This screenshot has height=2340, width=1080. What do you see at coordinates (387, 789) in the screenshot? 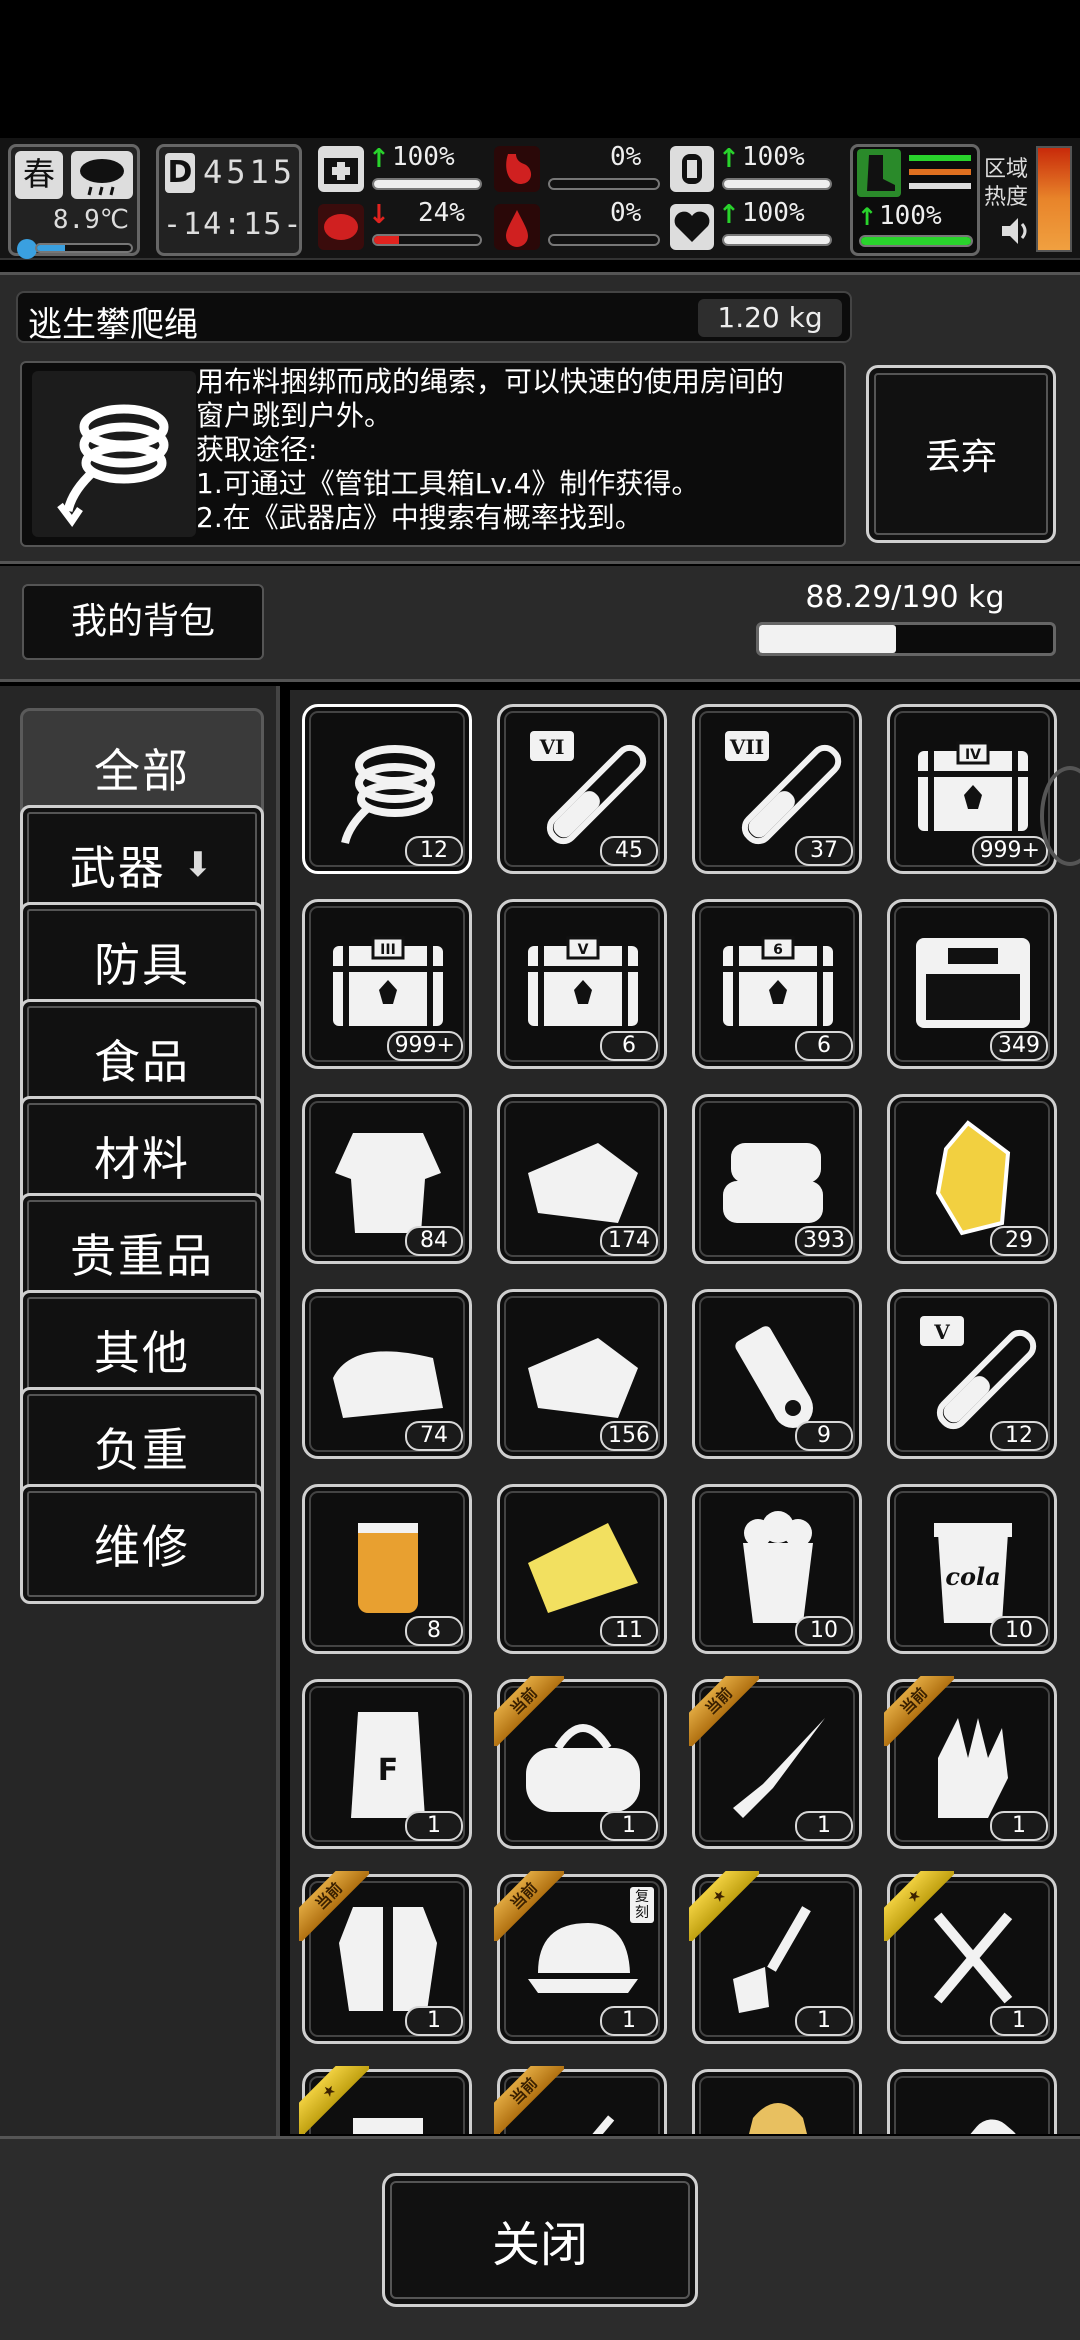
I see `inventory-slot: 12` at bounding box center [387, 789].